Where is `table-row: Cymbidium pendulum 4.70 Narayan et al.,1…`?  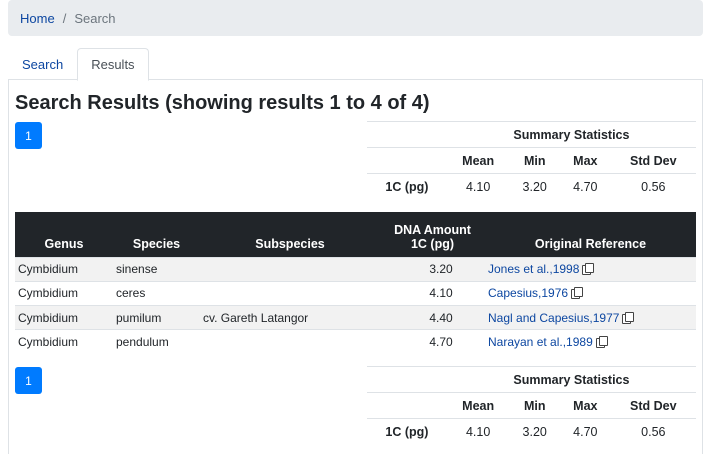 table-row: Cymbidium pendulum 4.70 Narayan et al.,1… is located at coordinates (355, 342).